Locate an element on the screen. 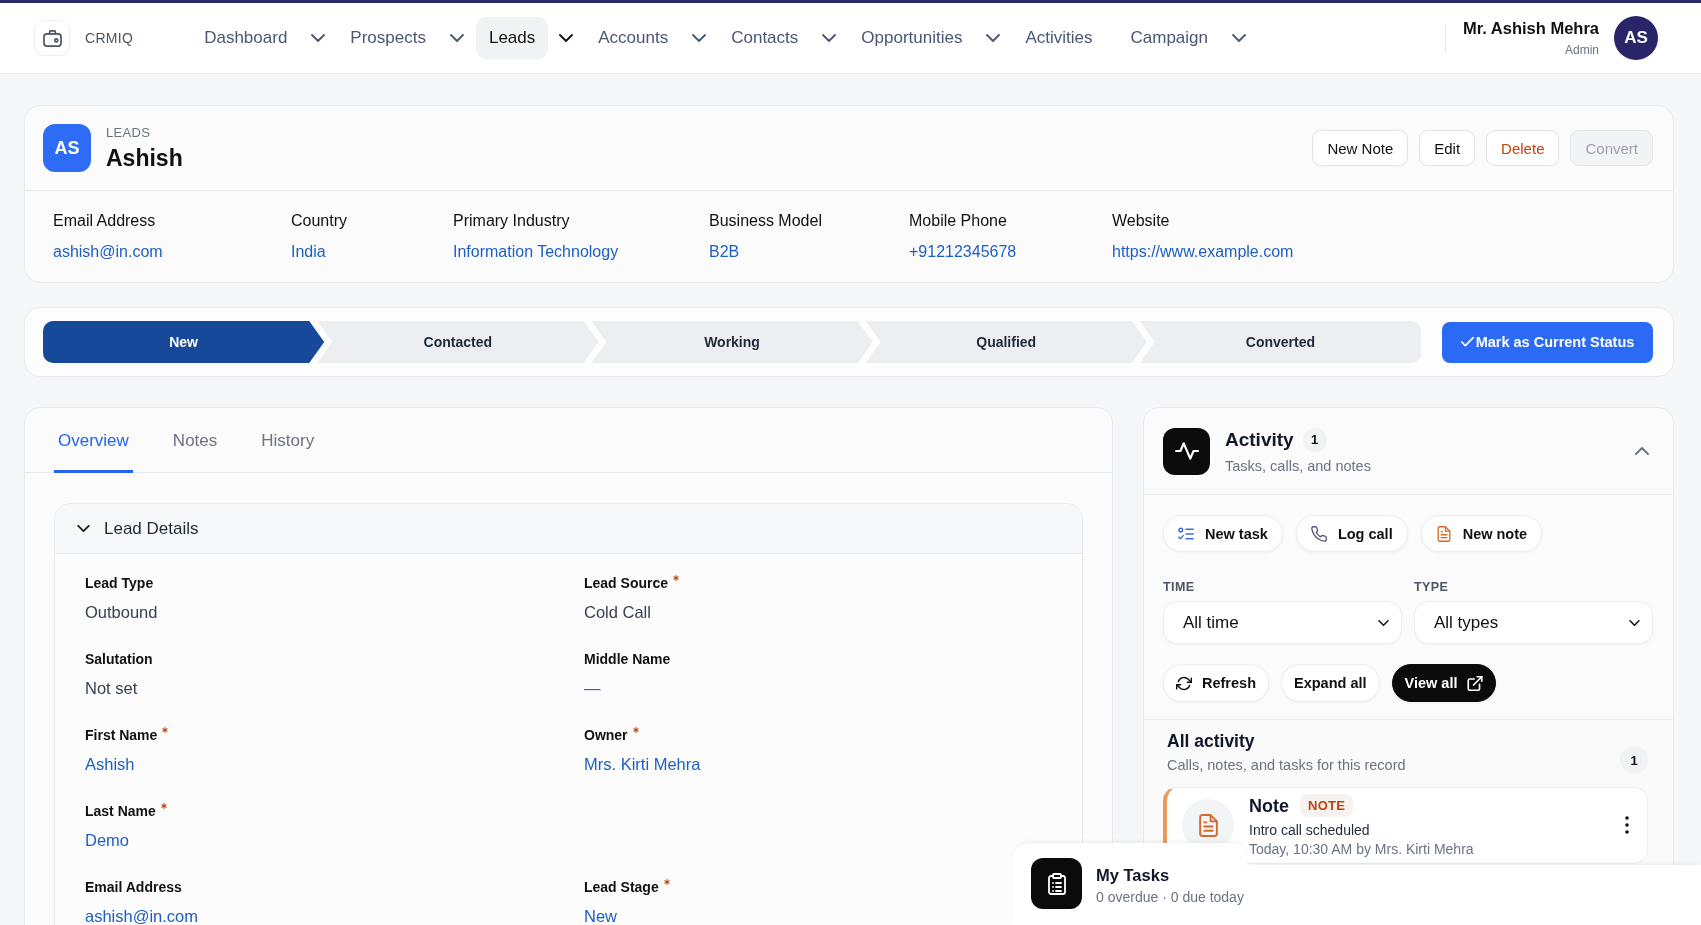 The image size is (1701, 925). item-meta: Today, 10:30 AM by Mrs. Kirti Mehra is located at coordinates (1361, 849).